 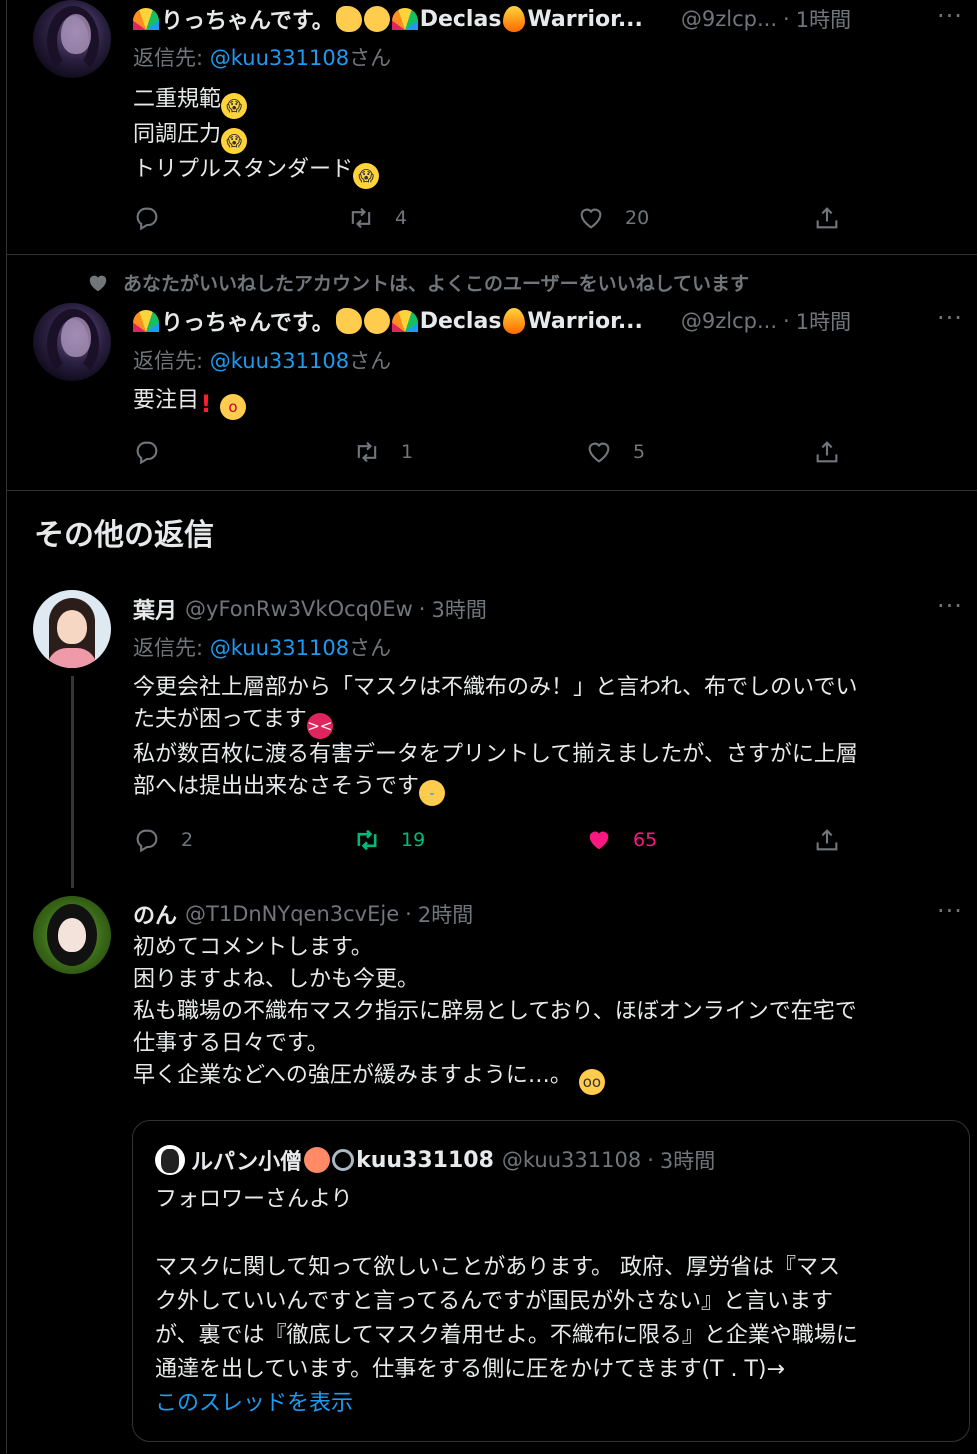 What do you see at coordinates (124, 535) in the screenshot?
I see `section-title: その他の返信` at bounding box center [124, 535].